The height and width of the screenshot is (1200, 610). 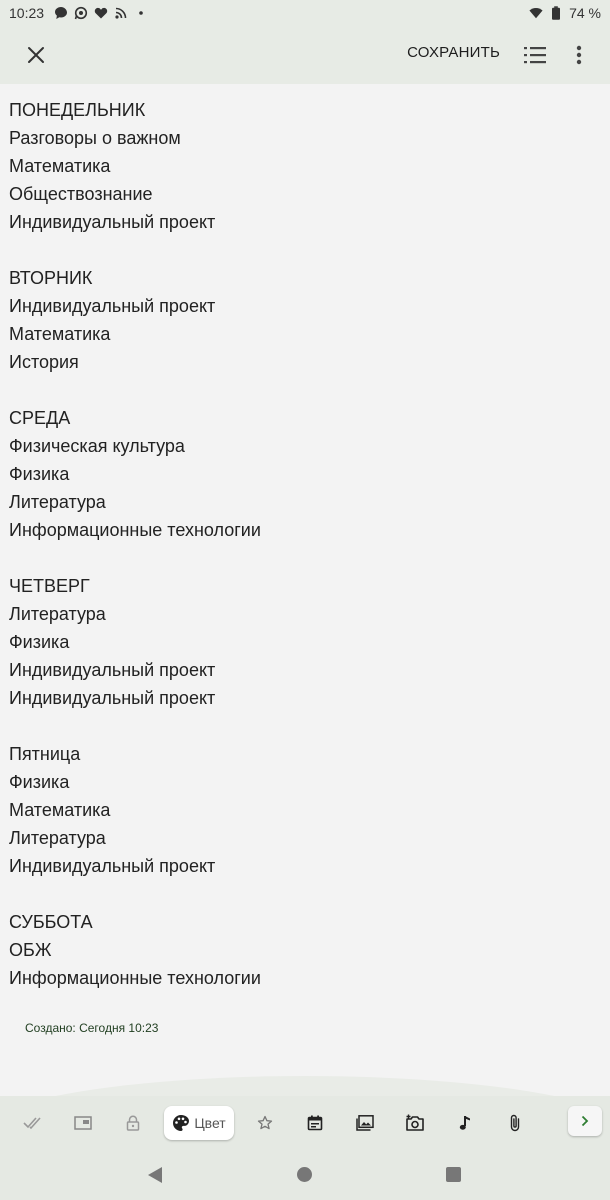 I want to click on image-icon, so click(x=365, y=1123).